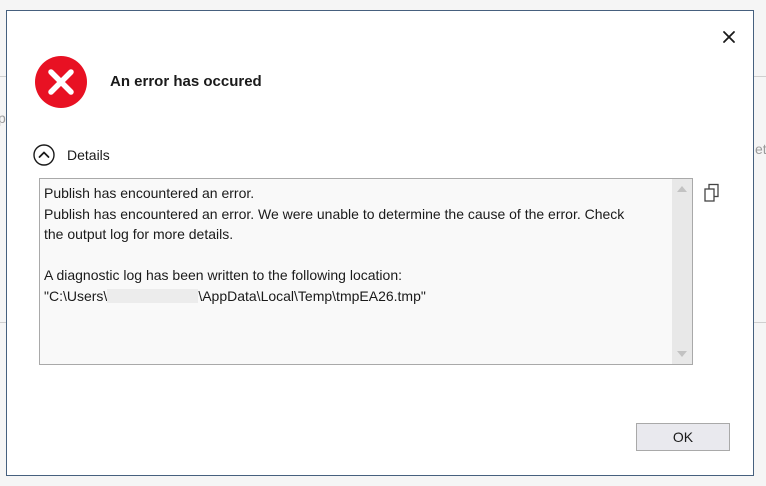 This screenshot has height=486, width=766. Describe the element at coordinates (88, 155) in the screenshot. I see `details-label: Details` at that location.